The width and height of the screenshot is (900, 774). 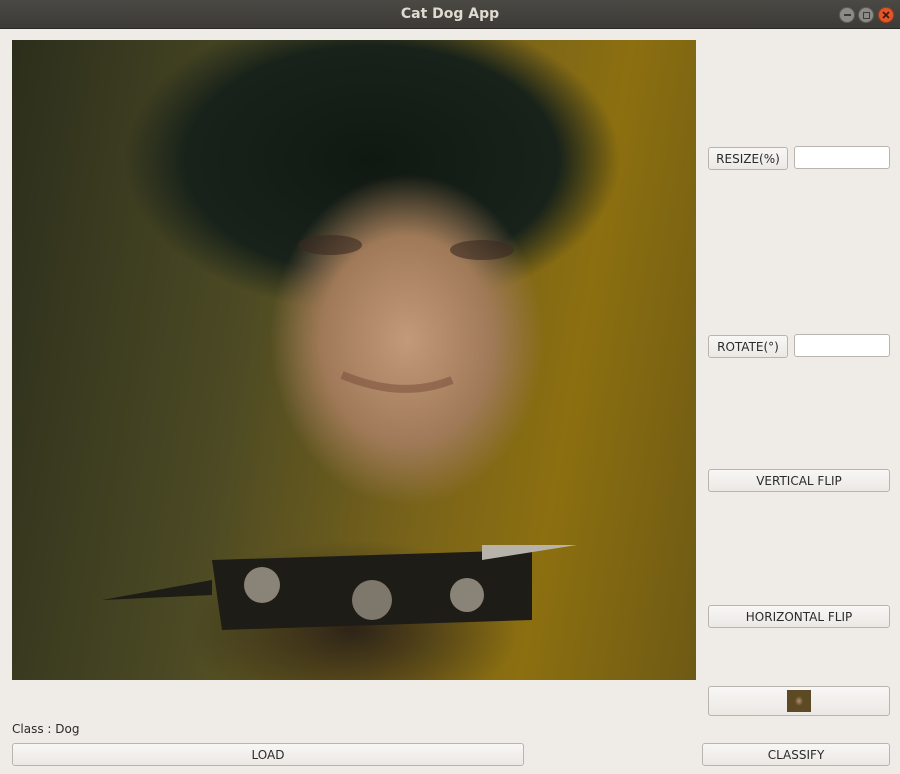 What do you see at coordinates (748, 346) in the screenshot?
I see `rotate-button: ROTATE(°)` at bounding box center [748, 346].